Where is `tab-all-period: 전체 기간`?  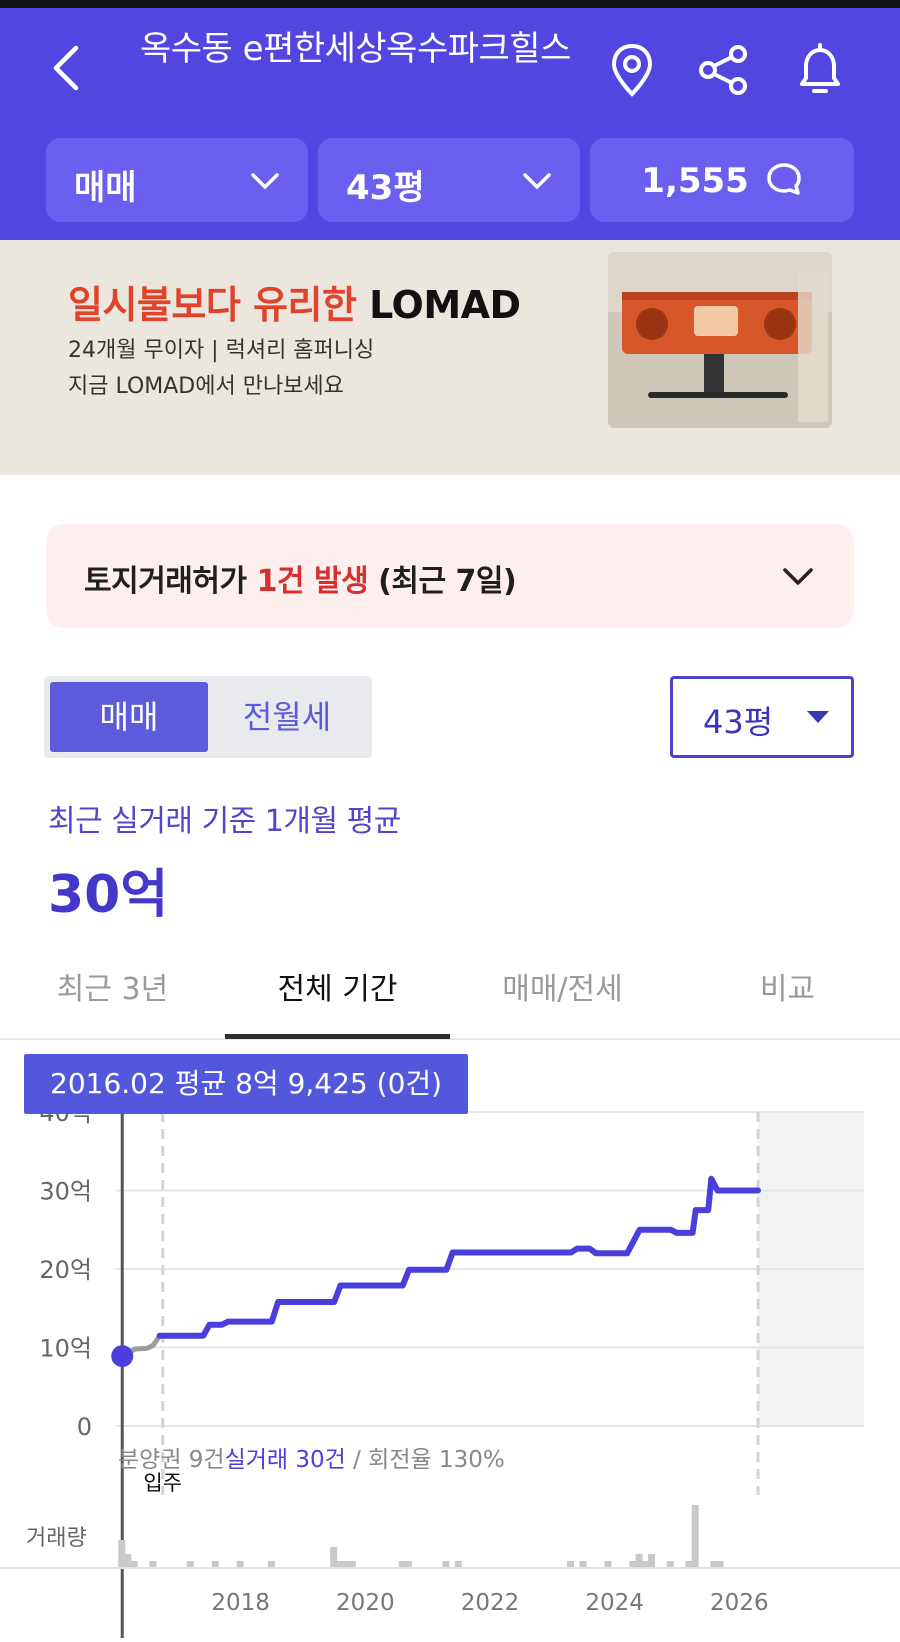
tab-all-period: 전체 기간 is located at coordinates (337, 986).